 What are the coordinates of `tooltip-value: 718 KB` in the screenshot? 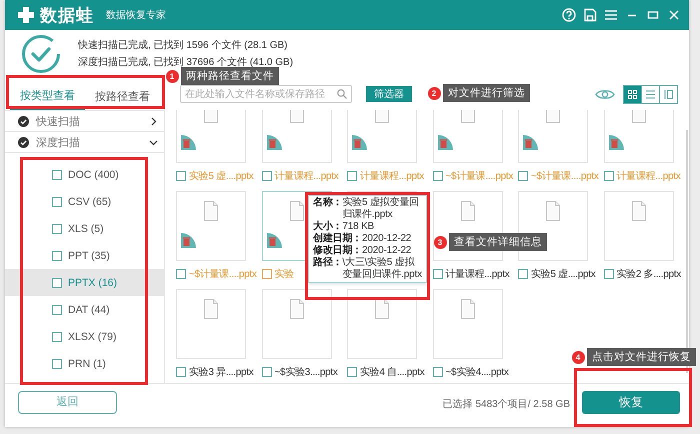 It's located at (359, 226).